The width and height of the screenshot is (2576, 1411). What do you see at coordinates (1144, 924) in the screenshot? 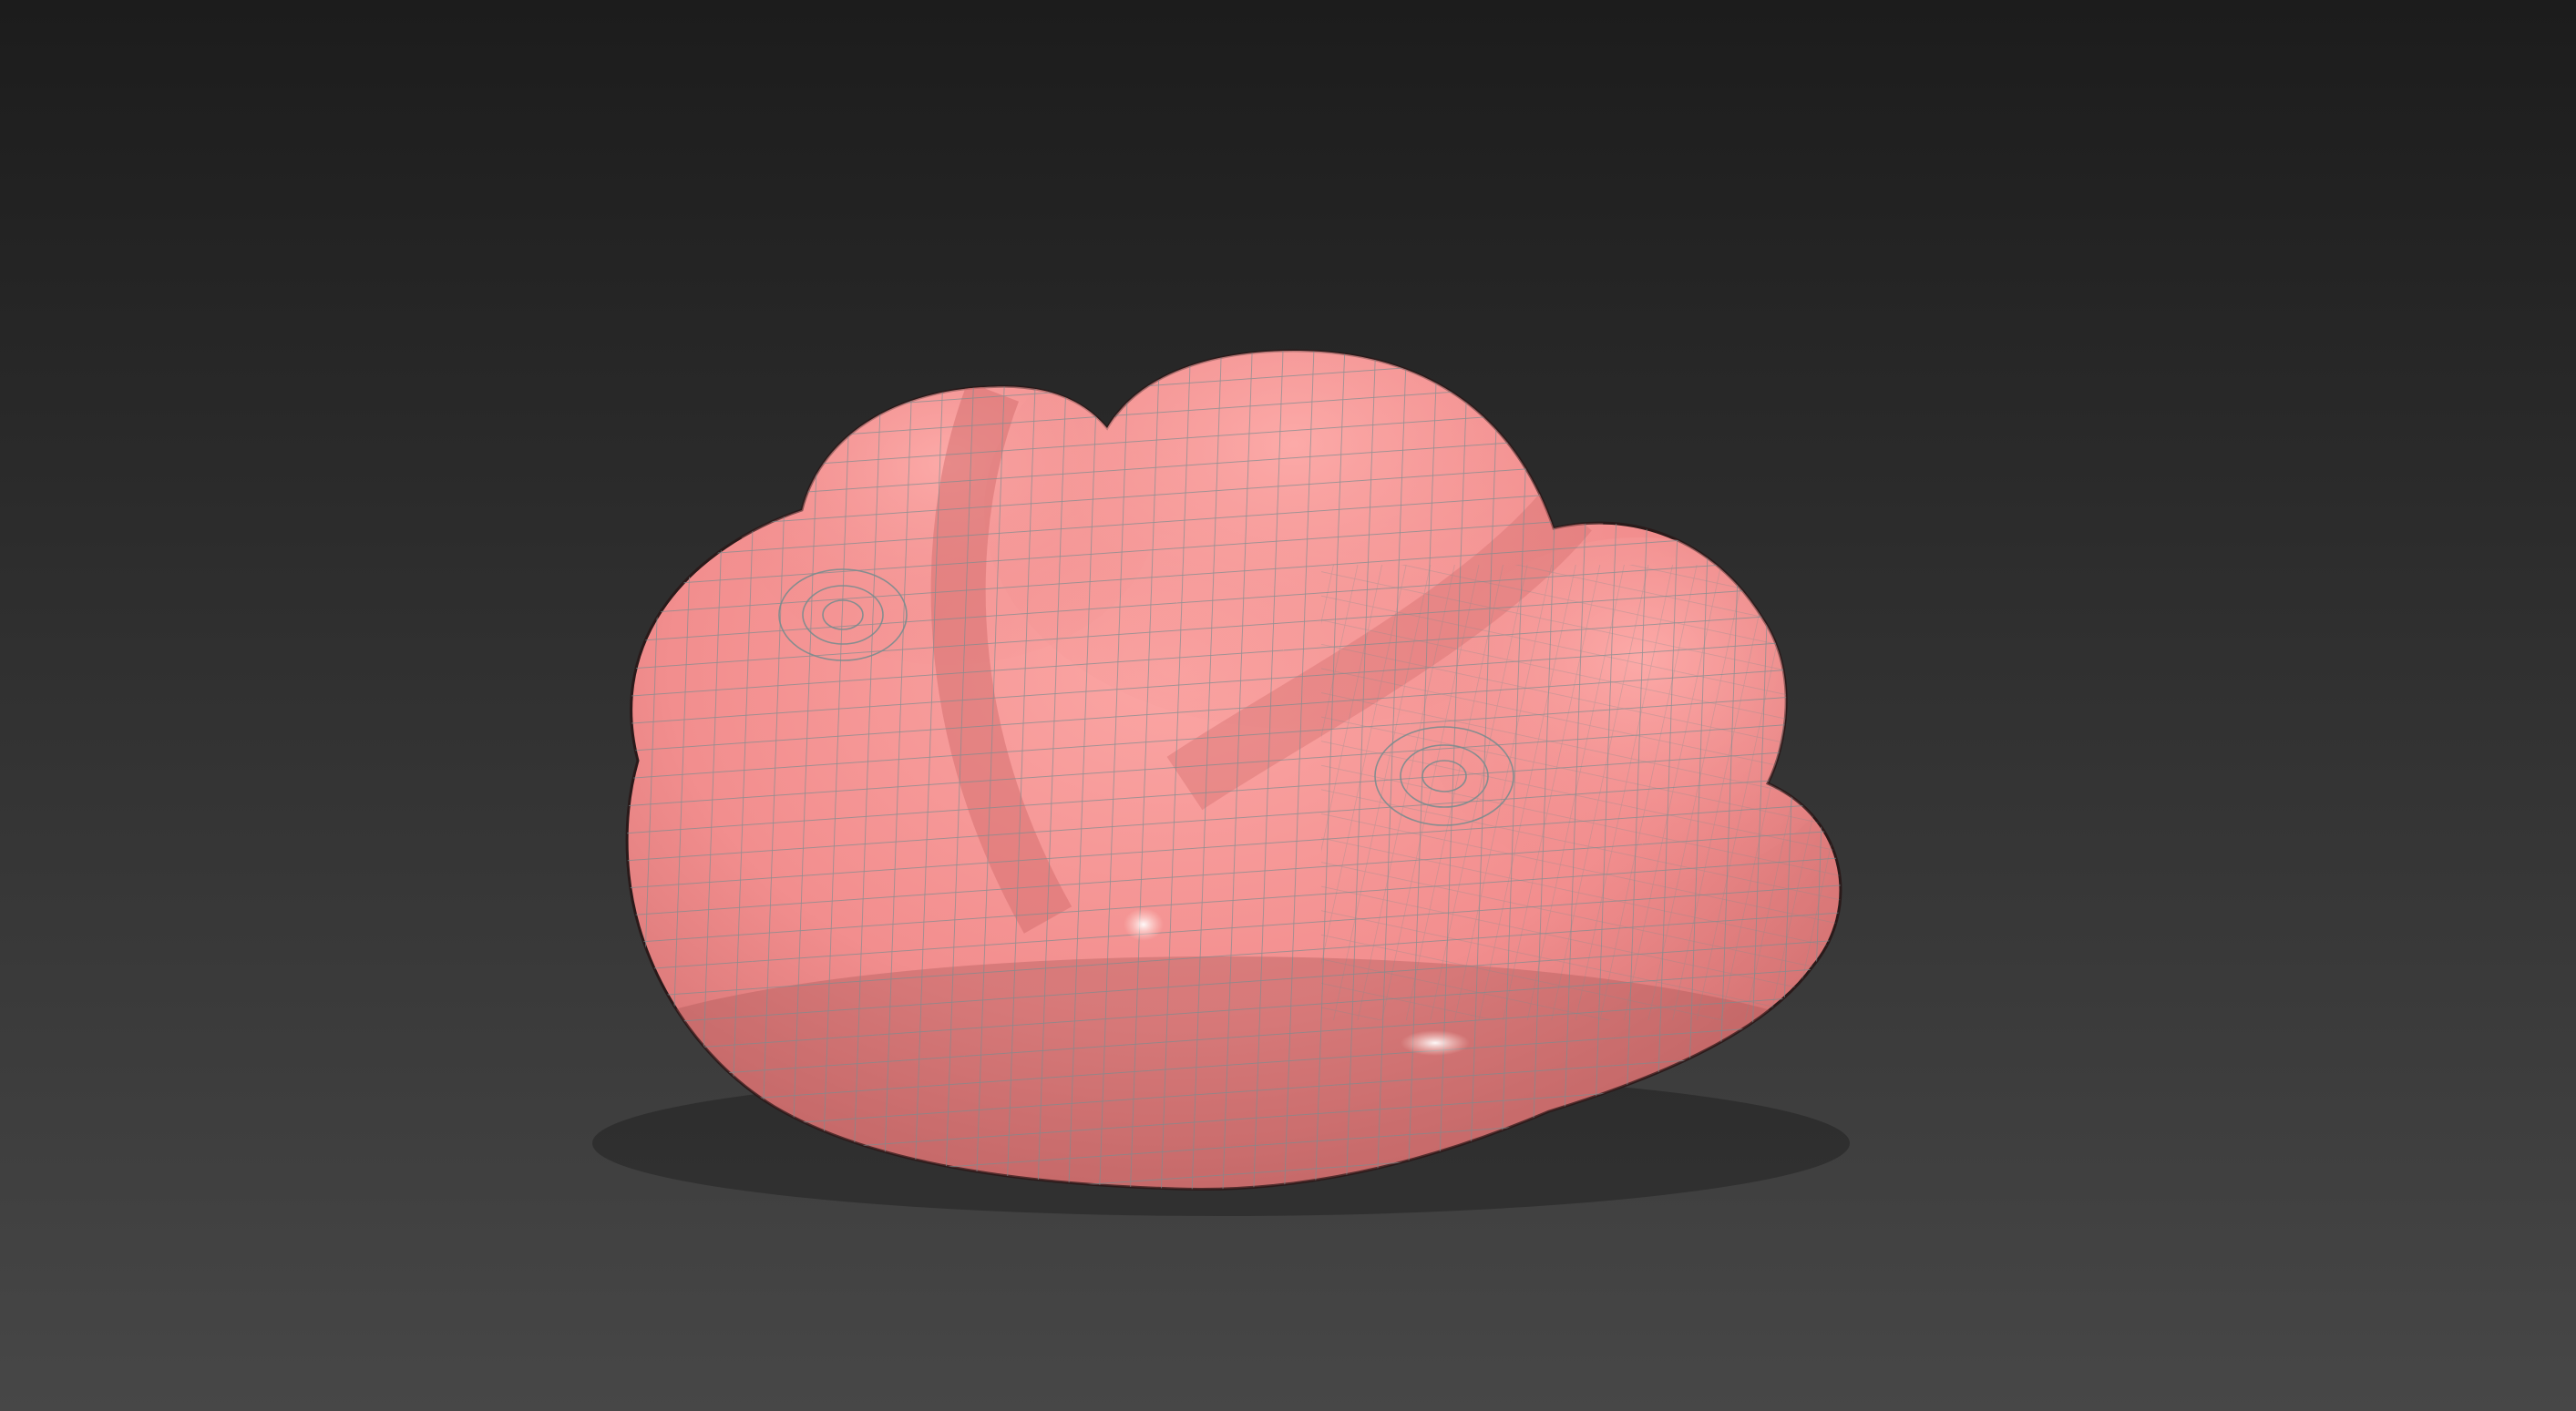
I see `specular-highlight-left` at bounding box center [1144, 924].